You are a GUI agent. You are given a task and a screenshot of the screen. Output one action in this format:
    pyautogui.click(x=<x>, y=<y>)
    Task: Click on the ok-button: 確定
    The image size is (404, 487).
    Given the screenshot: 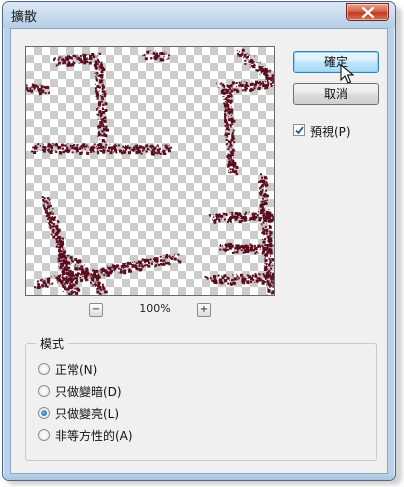 What is the action you would take?
    pyautogui.click(x=336, y=62)
    